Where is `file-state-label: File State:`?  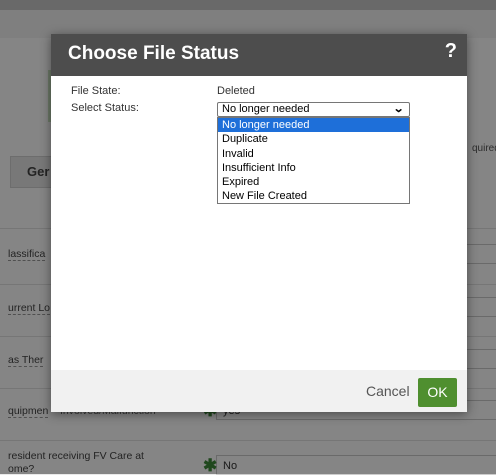
file-state-label: File State: is located at coordinates (96, 91).